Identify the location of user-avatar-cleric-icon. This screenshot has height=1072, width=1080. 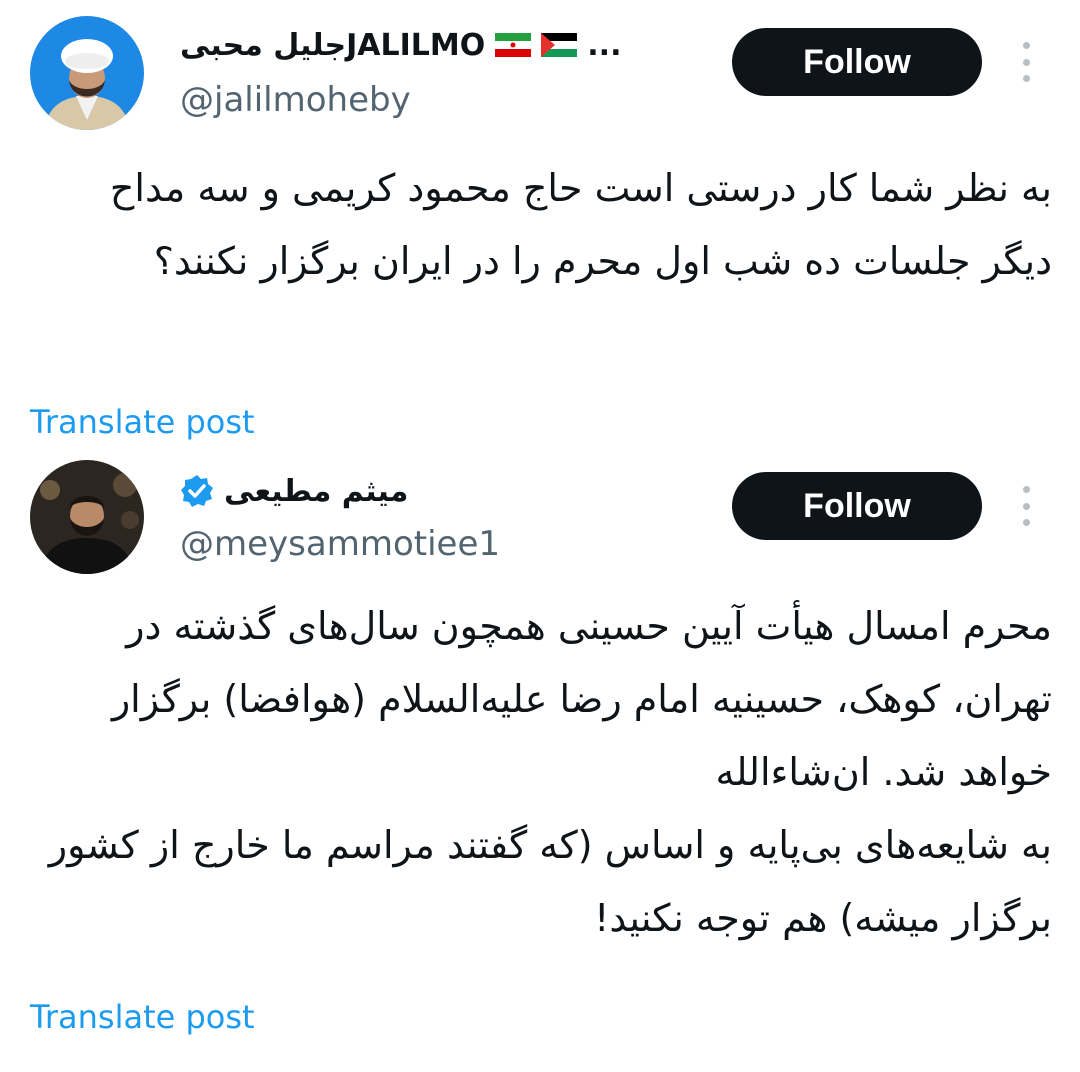
(87, 73).